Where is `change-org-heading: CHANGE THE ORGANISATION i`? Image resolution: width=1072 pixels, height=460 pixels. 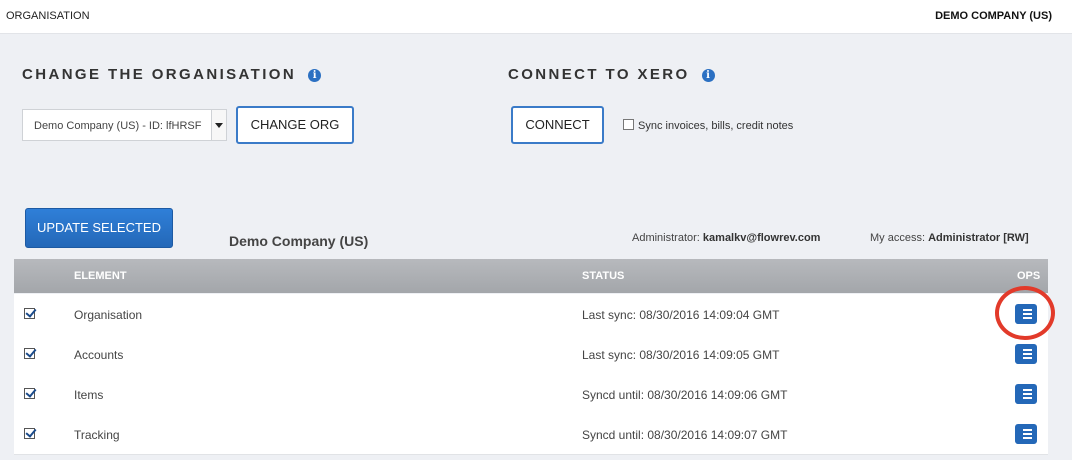 change-org-heading: CHANGE THE ORGANISATION i is located at coordinates (172, 74).